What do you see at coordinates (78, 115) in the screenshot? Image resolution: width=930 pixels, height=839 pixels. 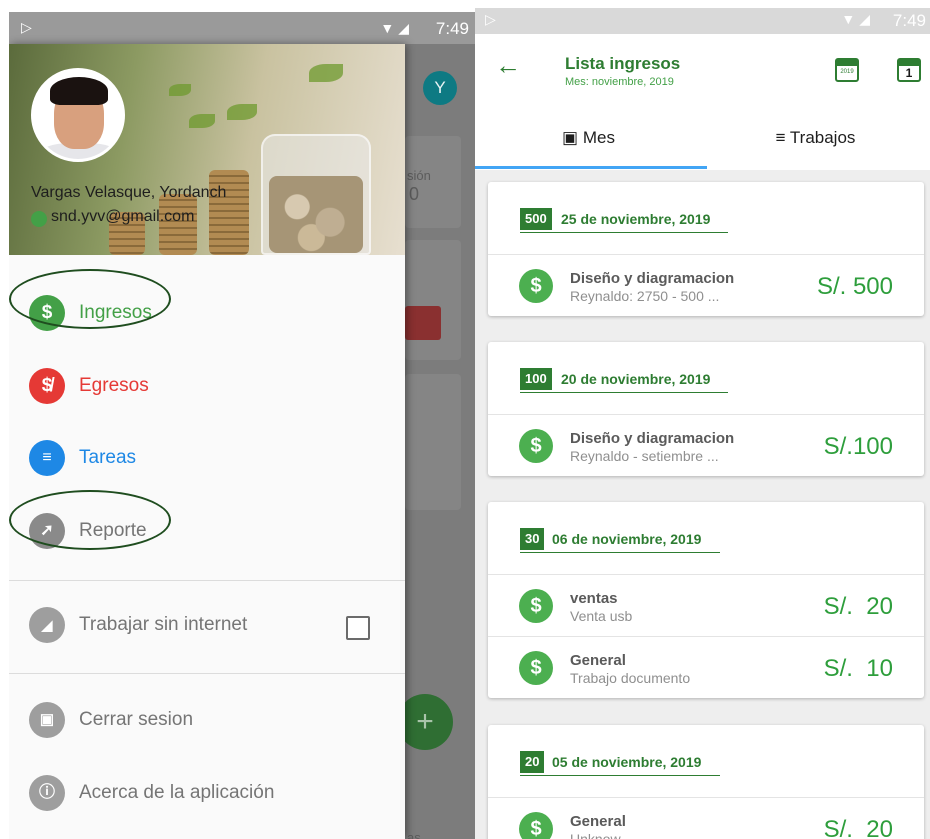 I see `profile-avatar` at bounding box center [78, 115].